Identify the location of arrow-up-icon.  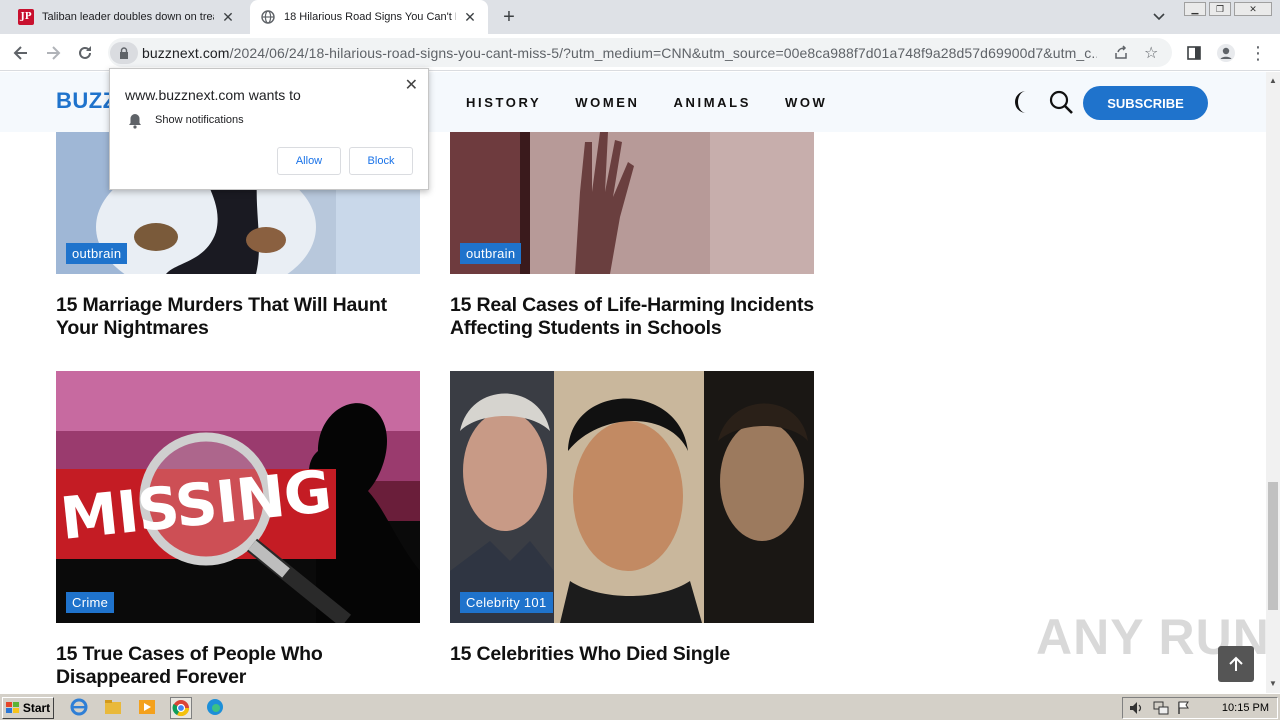
(1236, 663).